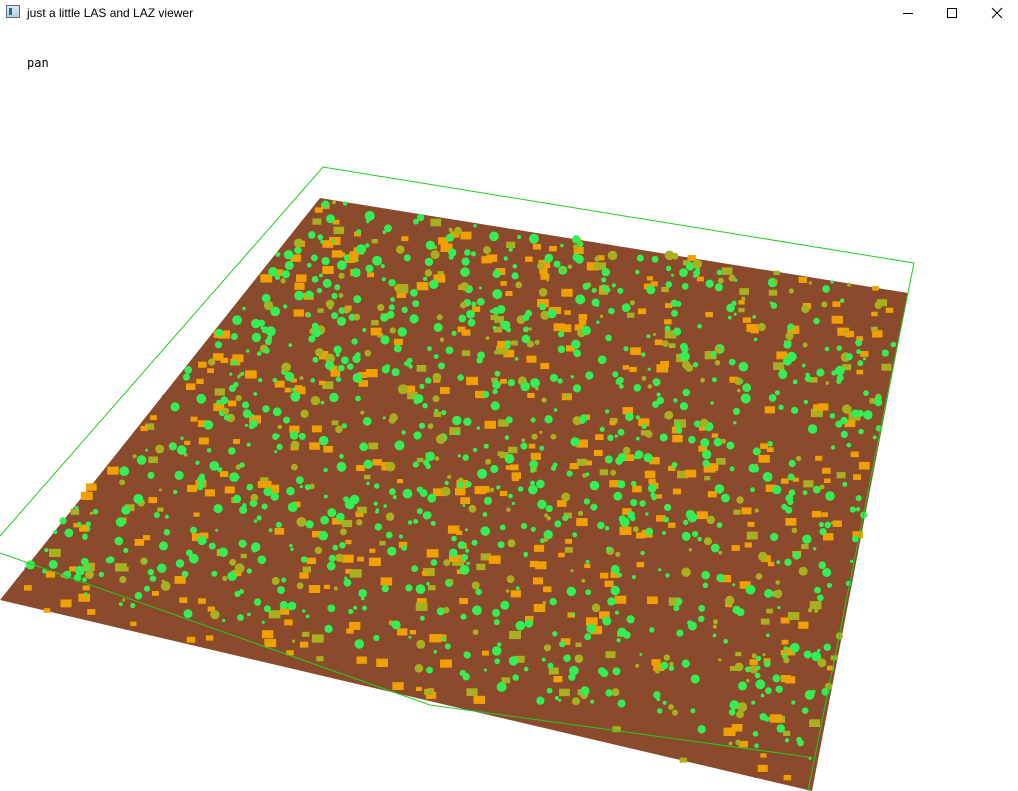 This screenshot has height=791, width=1018. What do you see at coordinates (952, 13) in the screenshot?
I see `maximize-button` at bounding box center [952, 13].